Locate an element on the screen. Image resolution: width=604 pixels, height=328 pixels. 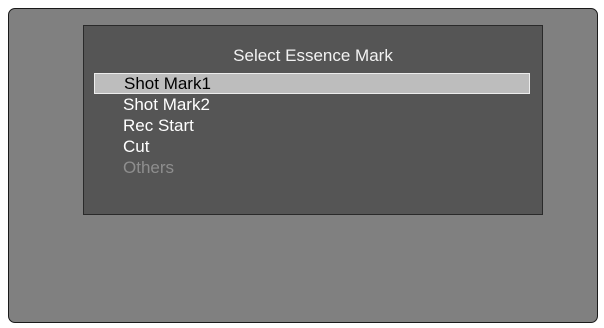
menu-item-cut: Cut is located at coordinates (312, 146).